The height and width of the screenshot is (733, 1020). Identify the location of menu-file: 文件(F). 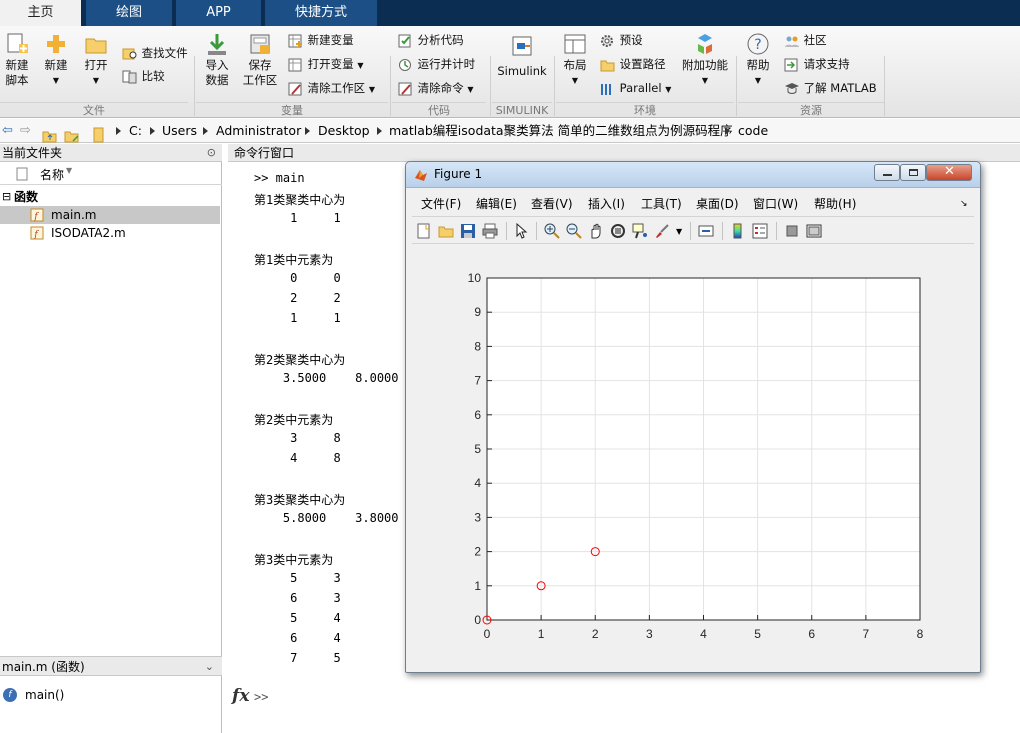
(441, 204).